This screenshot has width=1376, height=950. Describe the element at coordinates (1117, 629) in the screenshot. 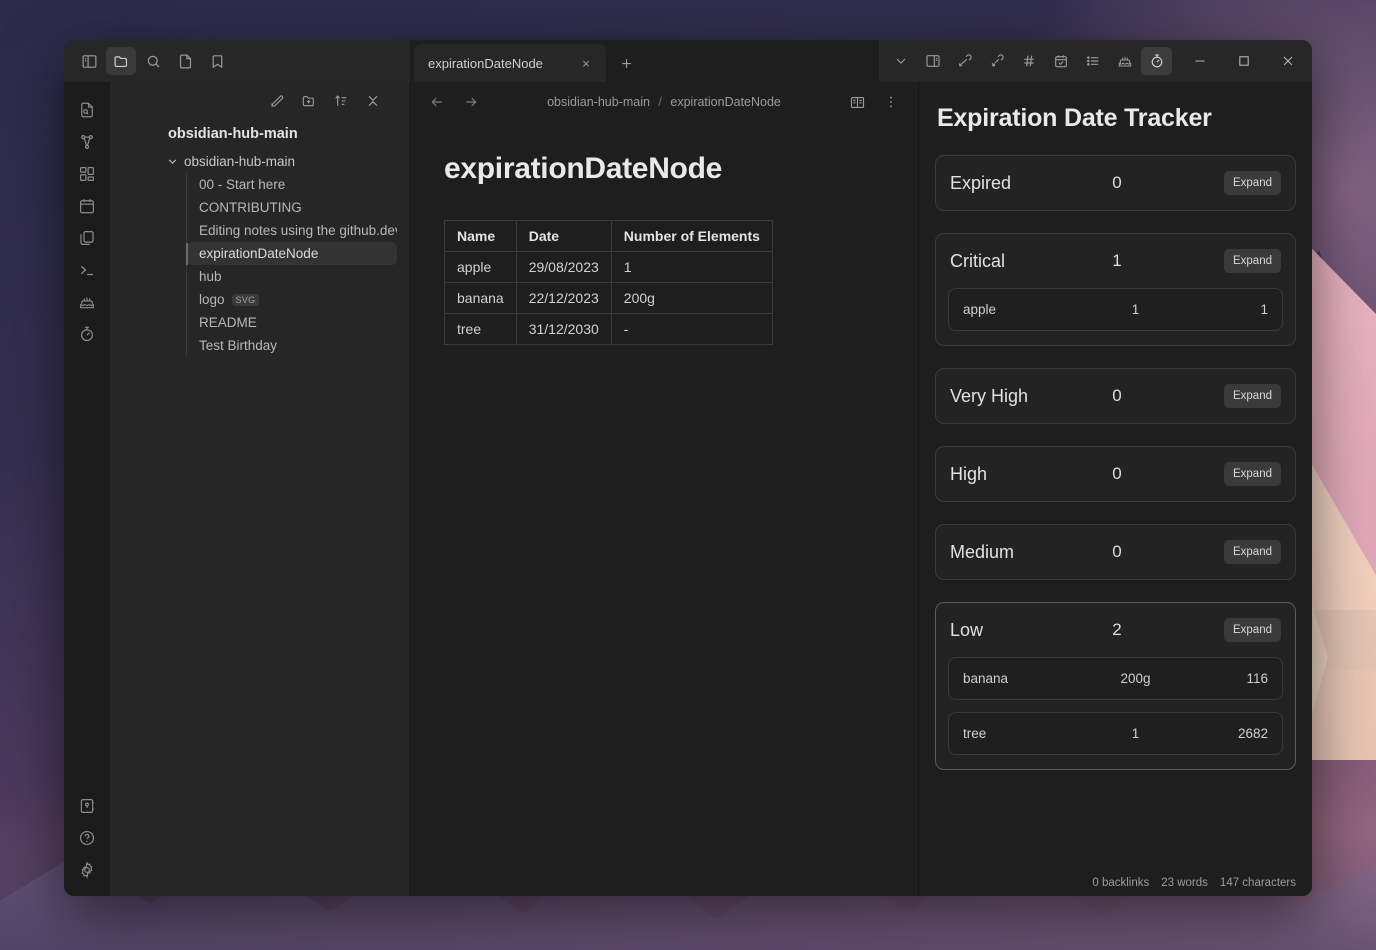

I see `tracker-group-count: 2` at that location.